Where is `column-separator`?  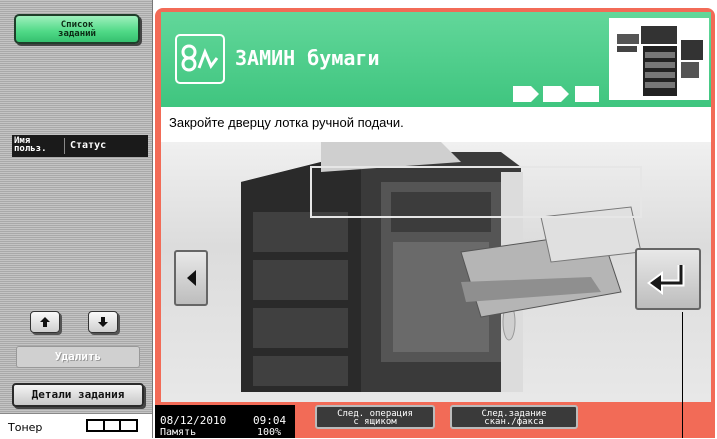
column-separator is located at coordinates (64, 146).